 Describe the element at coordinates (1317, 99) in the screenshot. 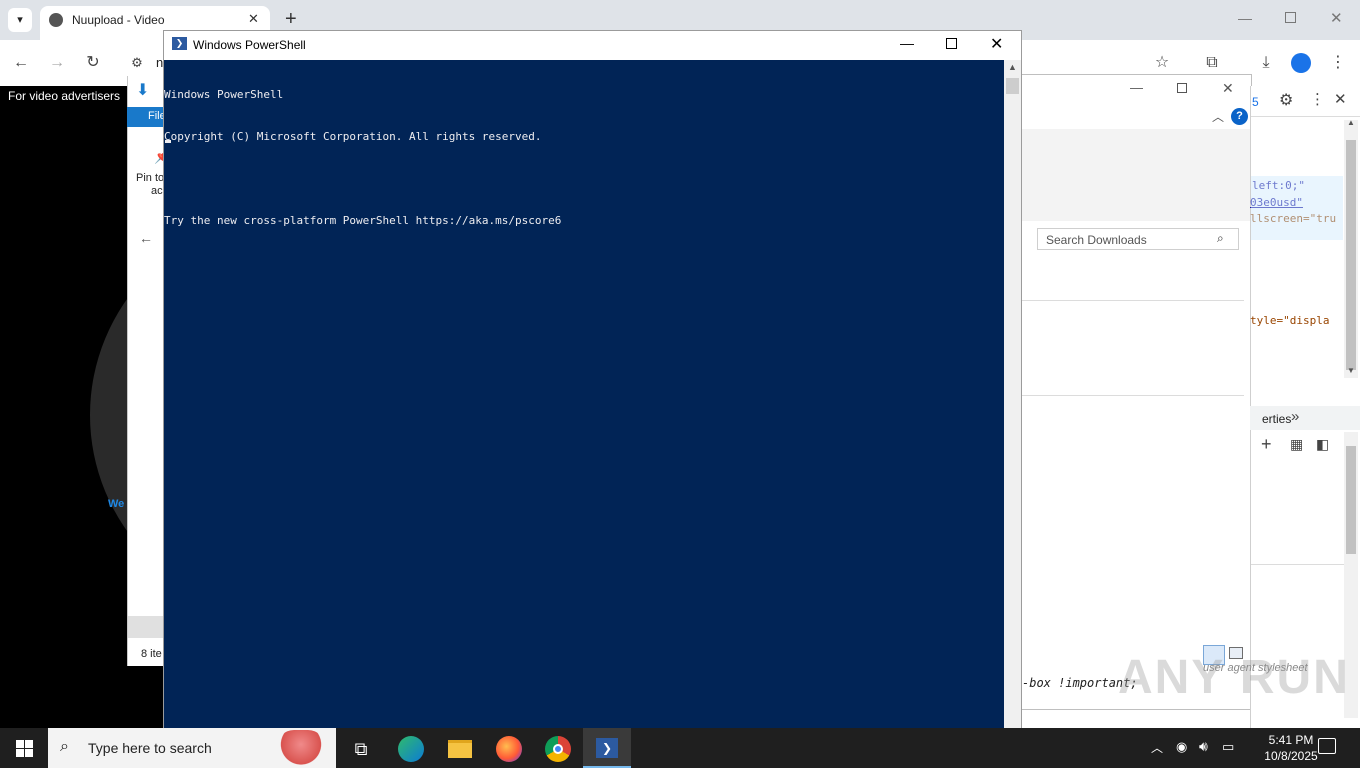

I see `devtools-menu-icon: ⋮` at that location.